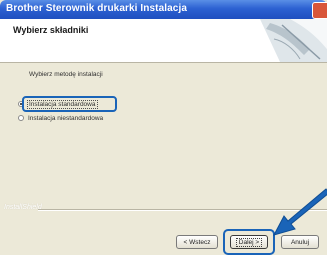 Image resolution: width=327 pixels, height=255 pixels. Describe the element at coordinates (66, 74) in the screenshot. I see `prompt-label: Wybierz metodę instalacji` at that location.